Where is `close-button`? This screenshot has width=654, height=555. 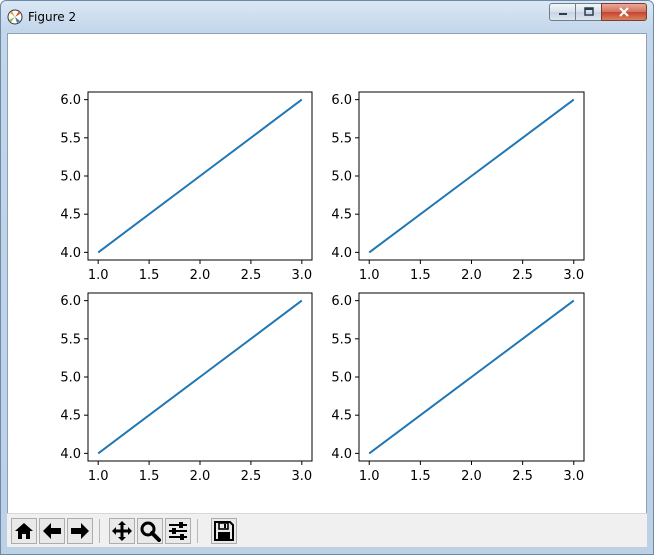
close-button is located at coordinates (624, 12).